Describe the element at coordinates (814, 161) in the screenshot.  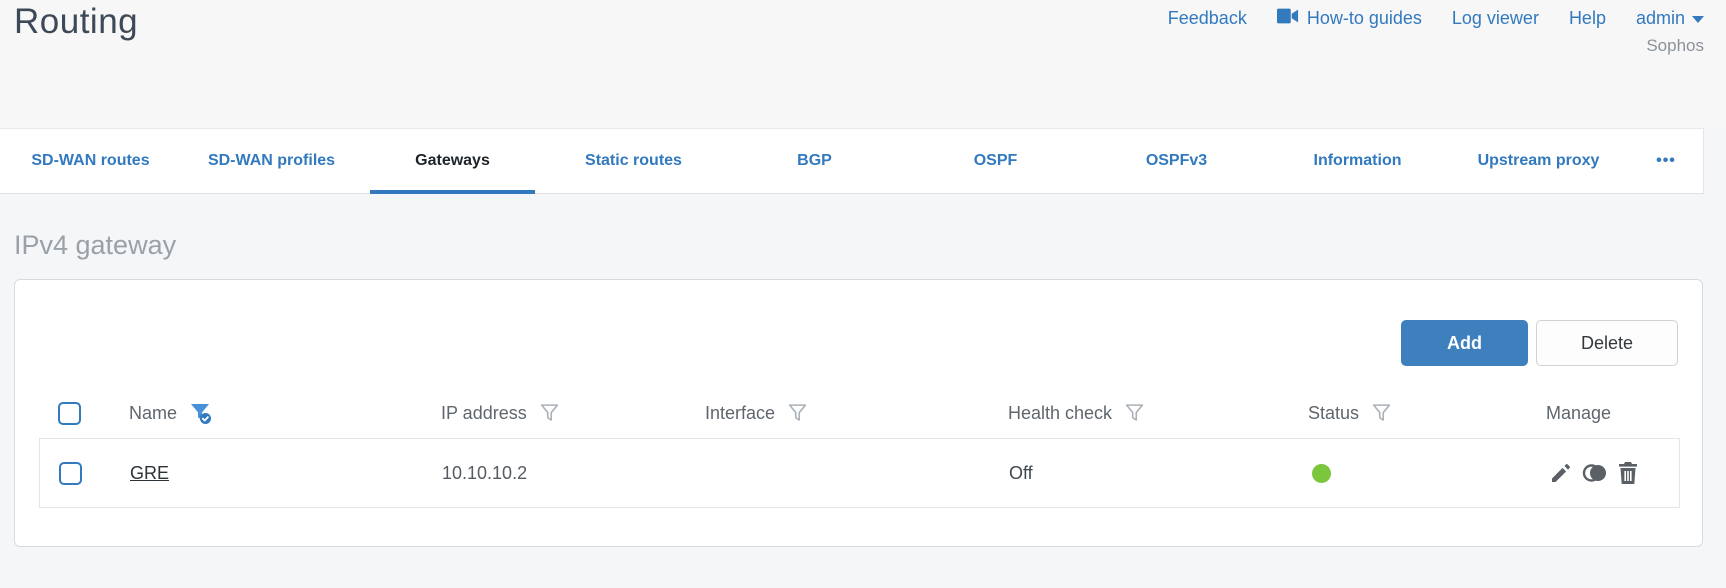
I see `tab-bgp: BGP` at that location.